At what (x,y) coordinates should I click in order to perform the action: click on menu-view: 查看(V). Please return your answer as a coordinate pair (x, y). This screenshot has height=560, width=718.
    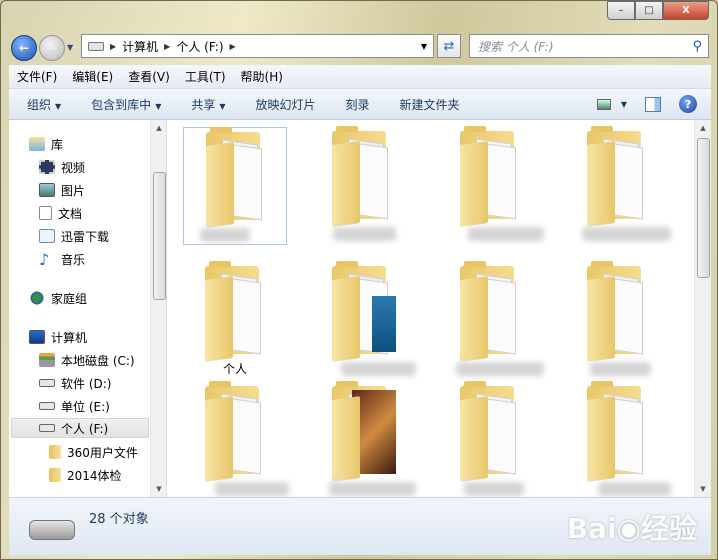
    Looking at the image, I should click on (149, 76).